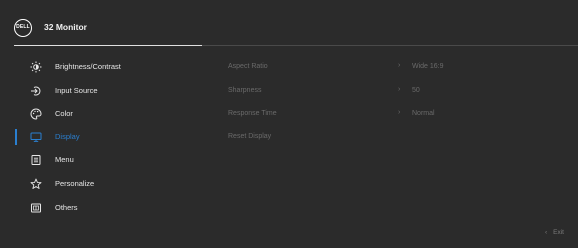 This screenshot has width=578, height=248. Describe the element at coordinates (65, 27) in the screenshot. I see `monitor-title: 32 Monitor` at that location.